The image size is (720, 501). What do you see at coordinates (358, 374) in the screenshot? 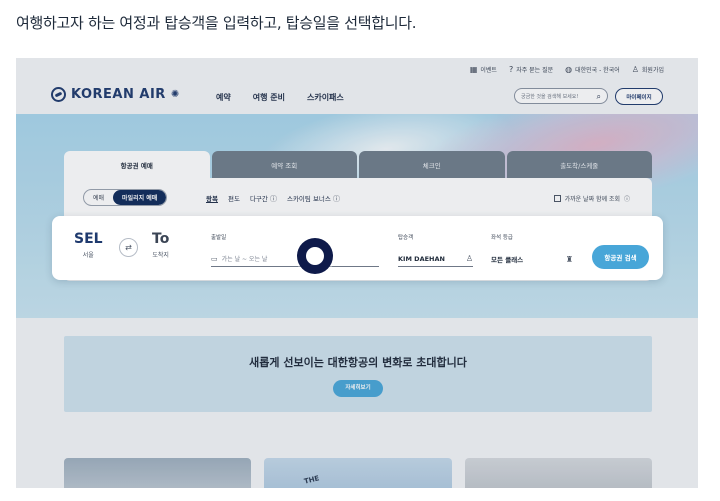
I see `promo-banner: 새롭게 선보이는 대한항공의 변화로 초대합니다 자세히보기` at bounding box center [358, 374].